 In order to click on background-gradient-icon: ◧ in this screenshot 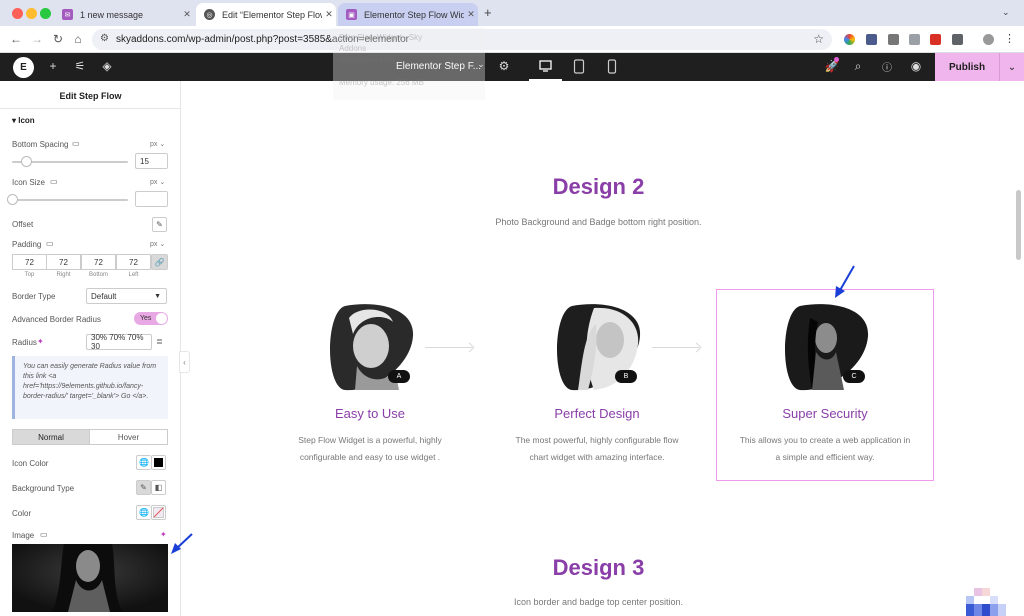, I will do `click(158, 487)`.